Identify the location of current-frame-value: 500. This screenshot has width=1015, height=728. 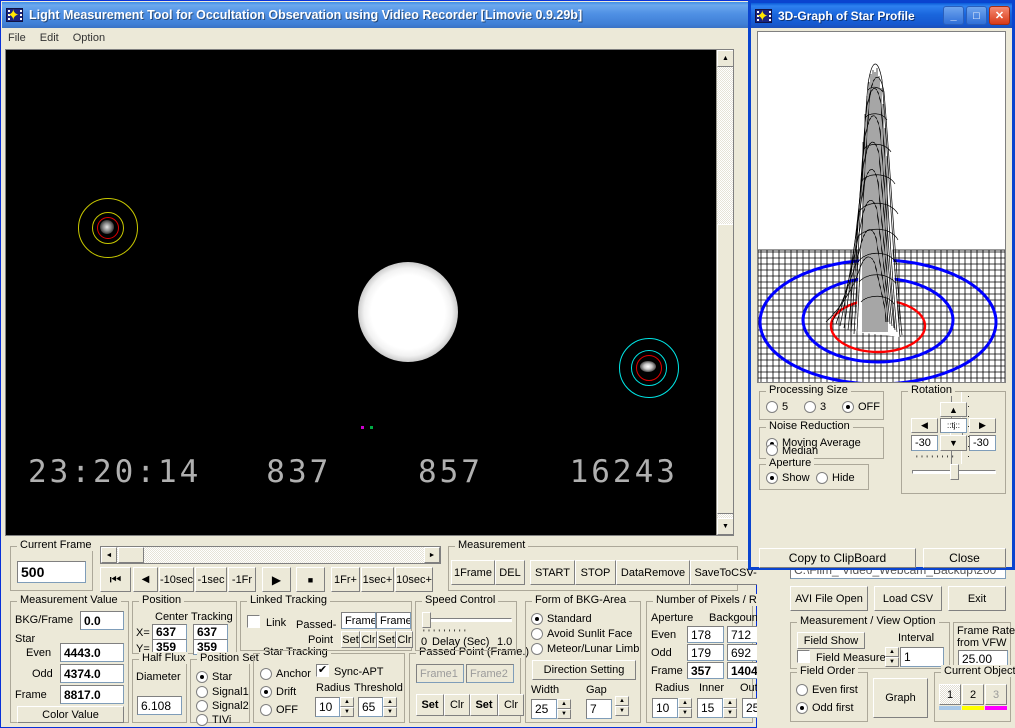
(51, 572).